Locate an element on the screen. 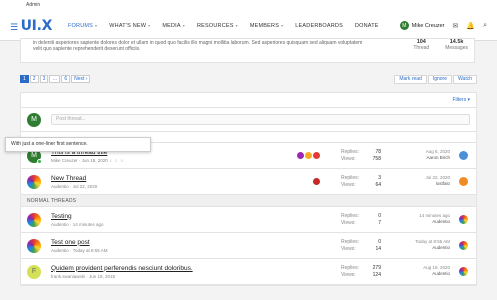  page-jump-dots: 1 2 3 is located at coordinates (117, 160).